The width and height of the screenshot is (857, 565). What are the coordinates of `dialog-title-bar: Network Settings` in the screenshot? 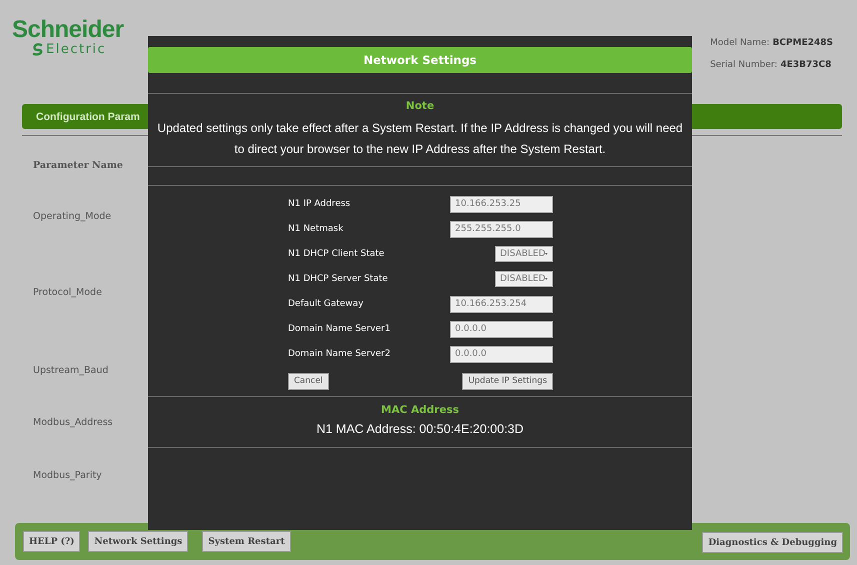 It's located at (420, 60).